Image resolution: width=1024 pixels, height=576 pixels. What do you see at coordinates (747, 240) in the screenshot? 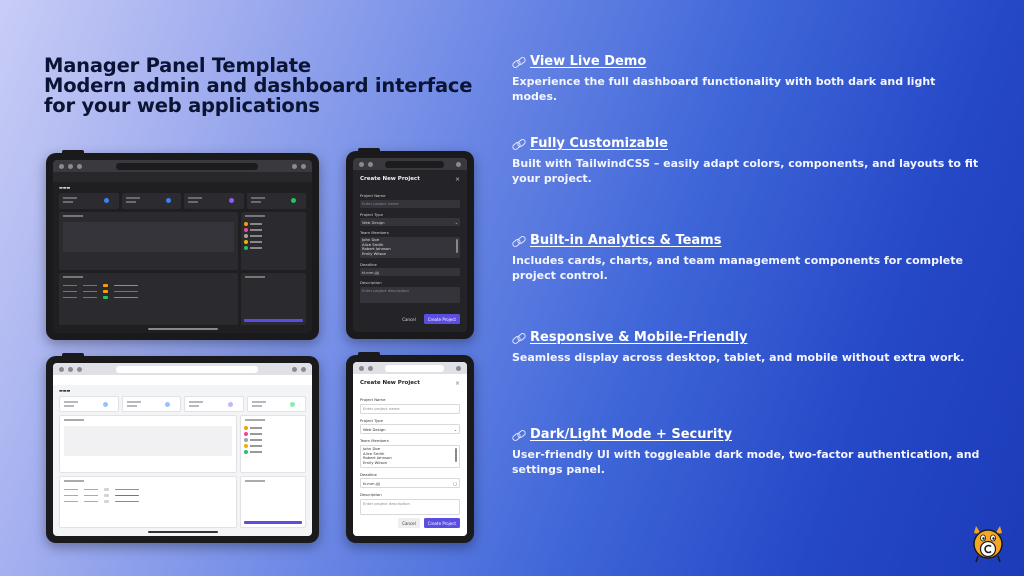
I see `feature-heading-link: Built-in Analytics & Teams` at bounding box center [747, 240].